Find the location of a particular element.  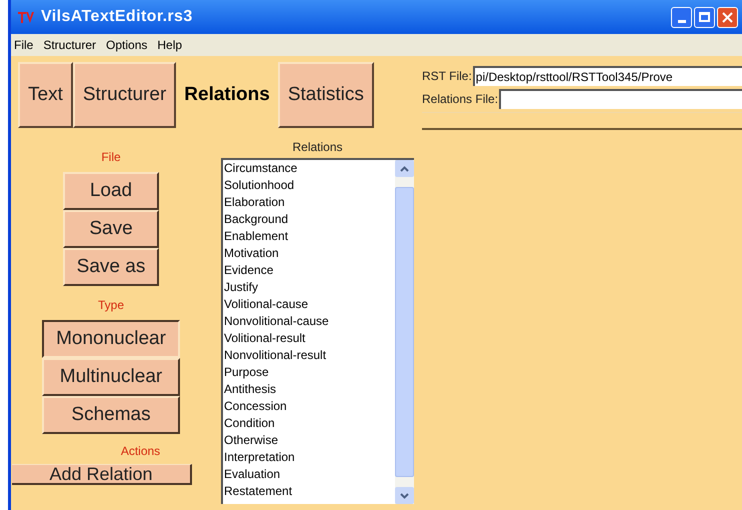

tab: Relations is located at coordinates (227, 95).